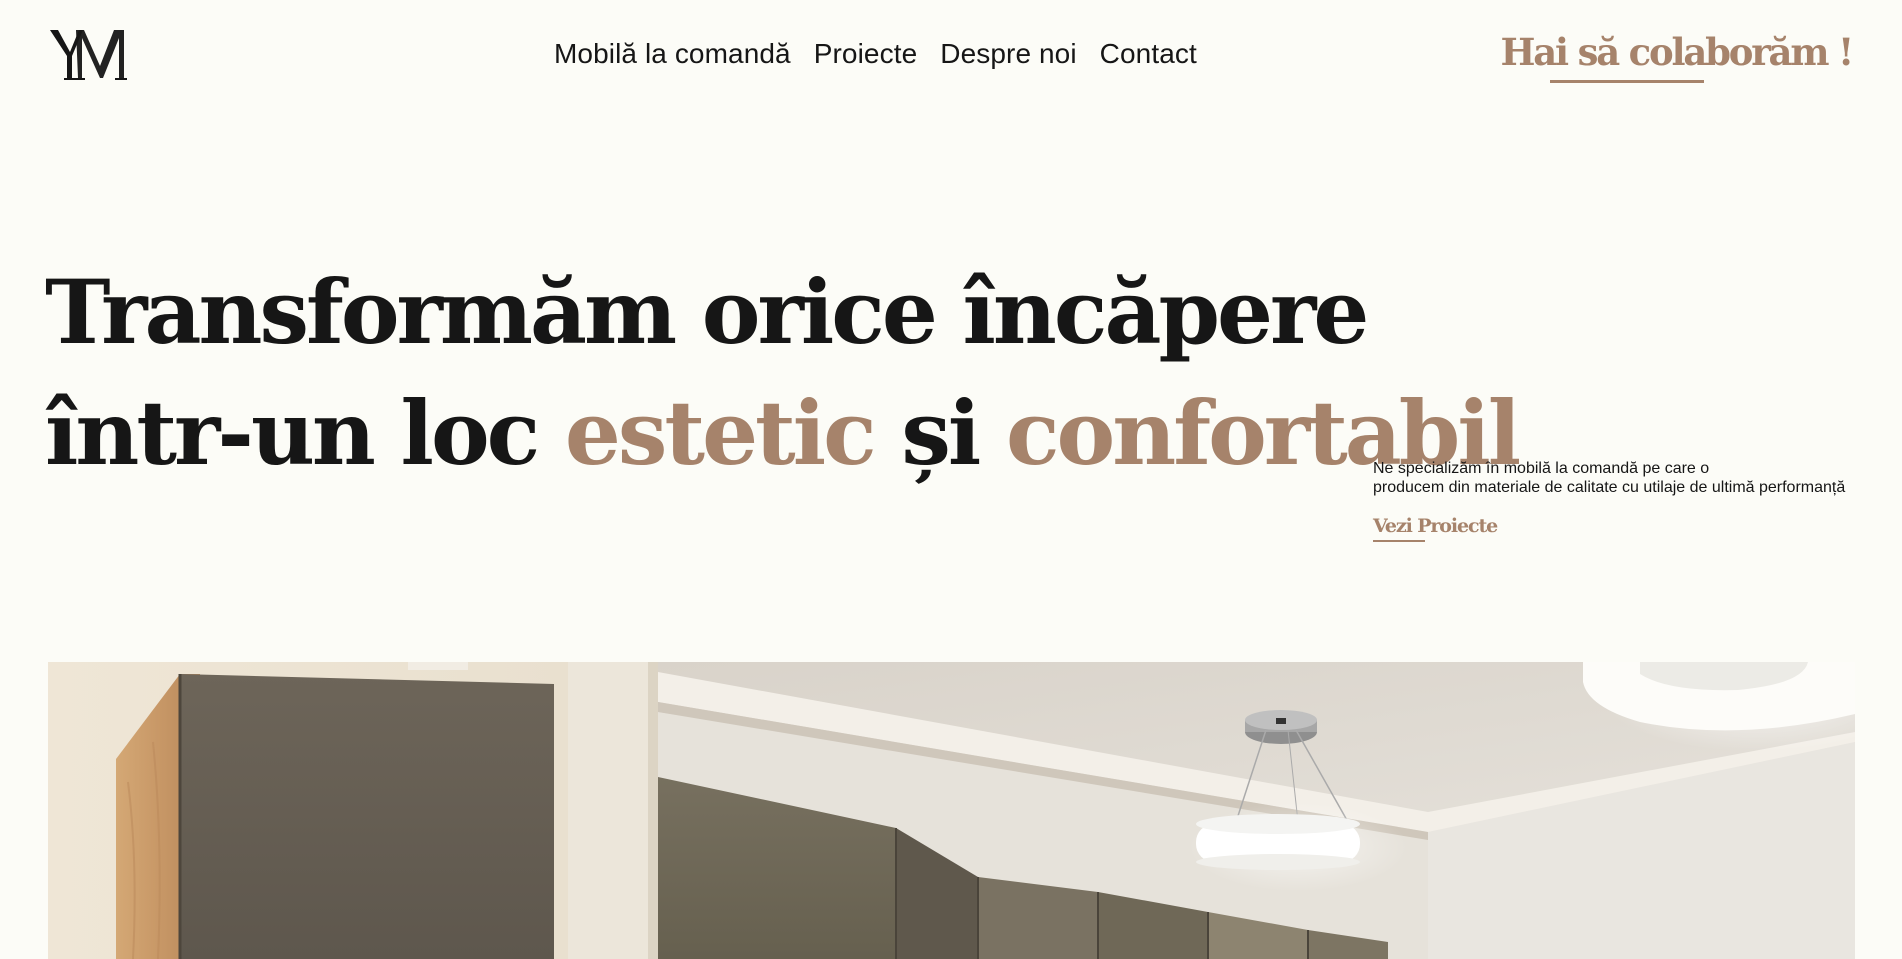 The image size is (1902, 959). What do you see at coordinates (707, 312) in the screenshot?
I see `hero-title-line1: Transformăm orice încăpere` at bounding box center [707, 312].